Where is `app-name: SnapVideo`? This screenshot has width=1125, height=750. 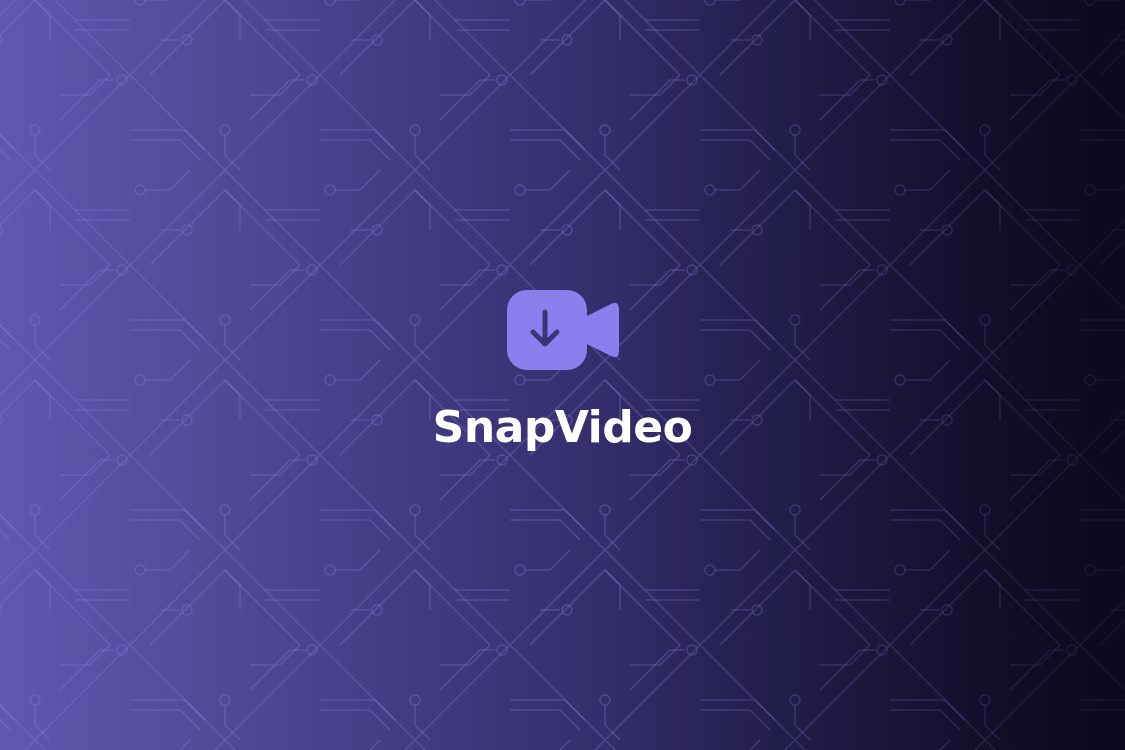
app-name: SnapVideo is located at coordinates (562, 427).